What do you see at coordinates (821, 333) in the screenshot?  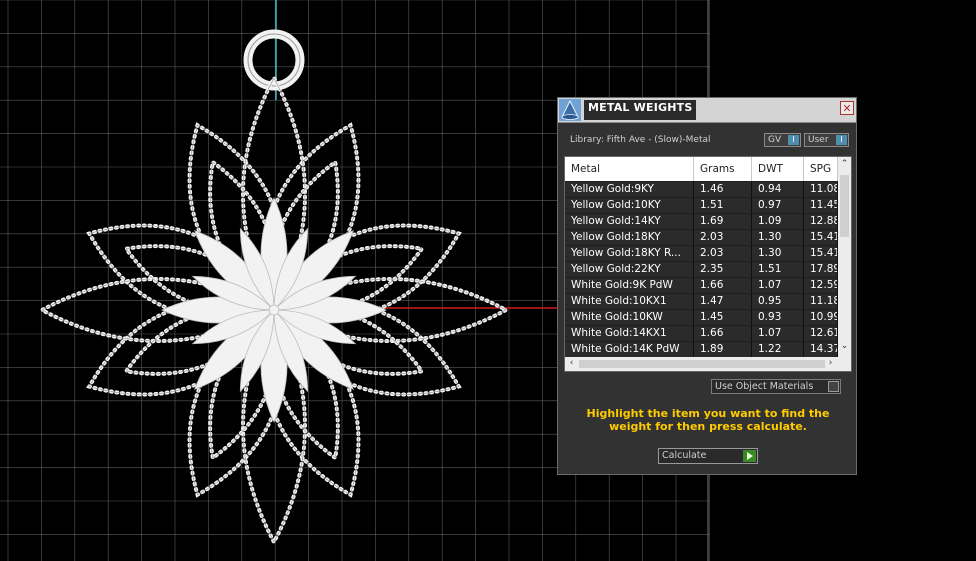 I see `cell-spg: 12.61` at bounding box center [821, 333].